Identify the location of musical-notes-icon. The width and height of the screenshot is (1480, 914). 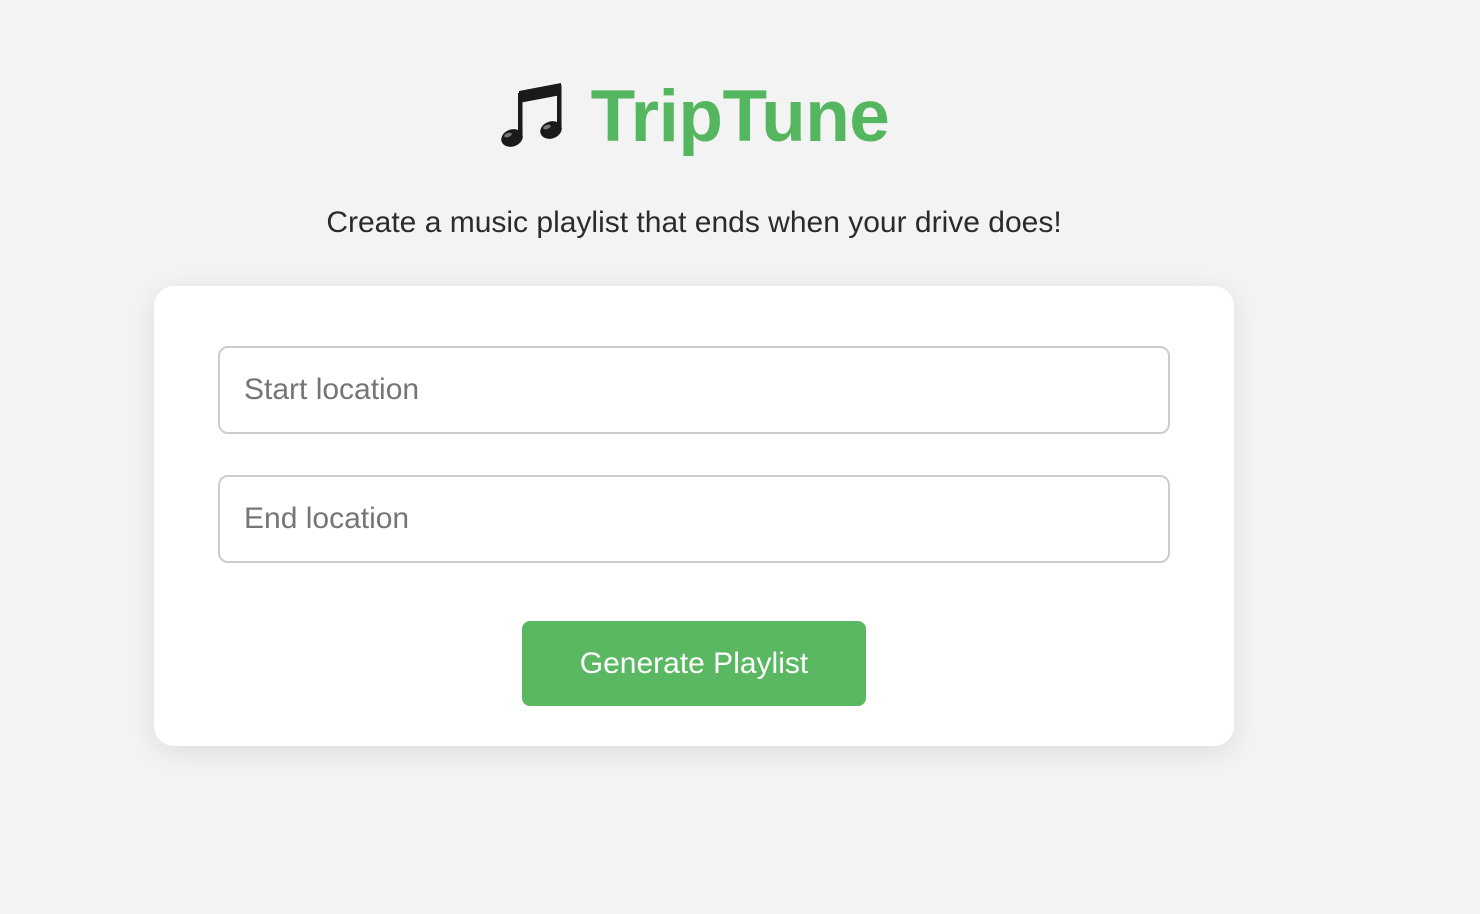
(532, 116).